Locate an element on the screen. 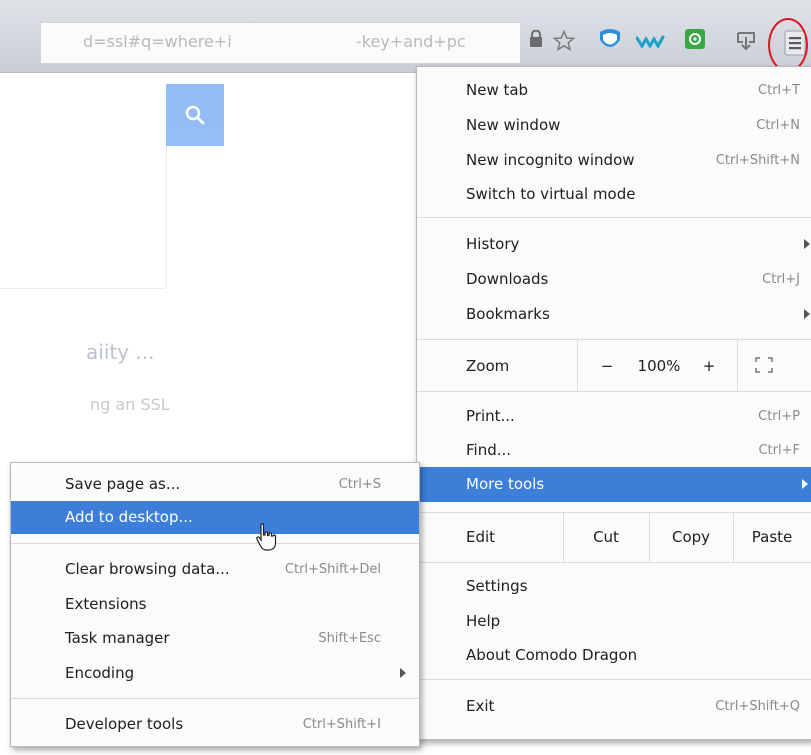 This screenshot has height=755, width=811. shortcut: Ctrl+Shift+I is located at coordinates (341, 724).